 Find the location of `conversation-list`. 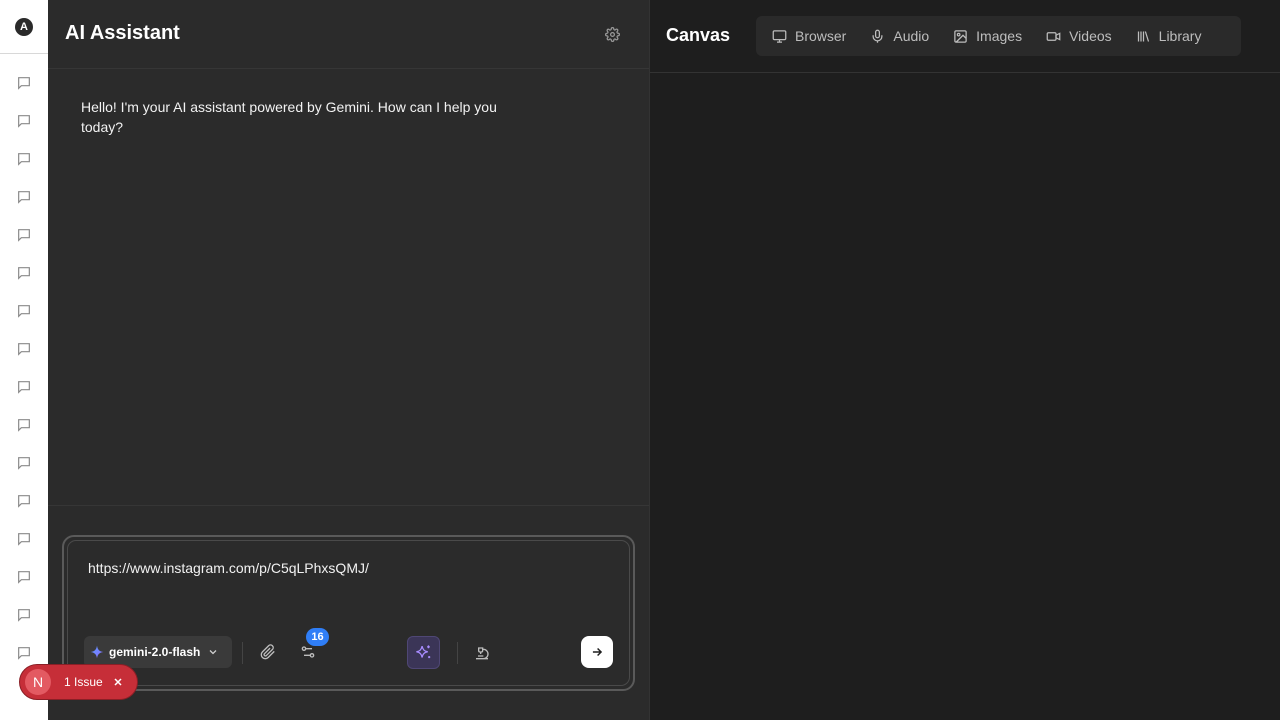

conversation-list is located at coordinates (24, 368).